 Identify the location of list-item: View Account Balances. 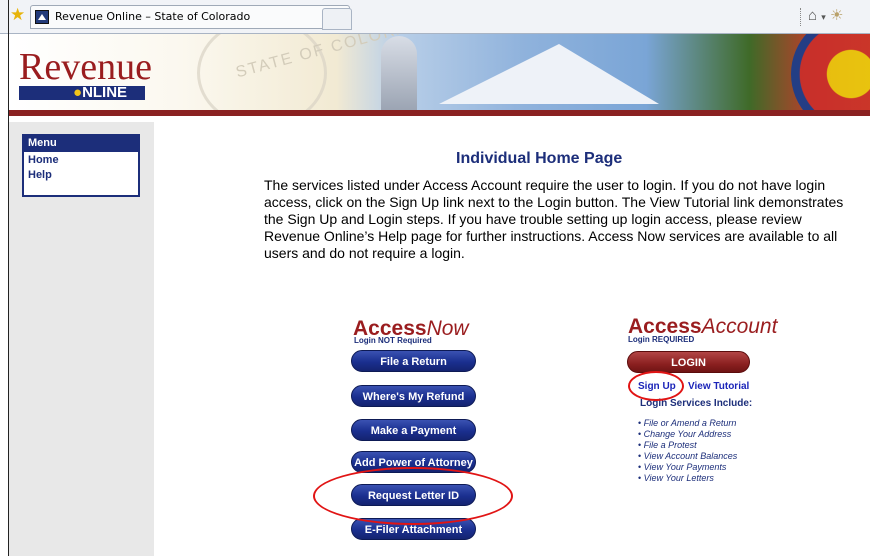
(688, 456).